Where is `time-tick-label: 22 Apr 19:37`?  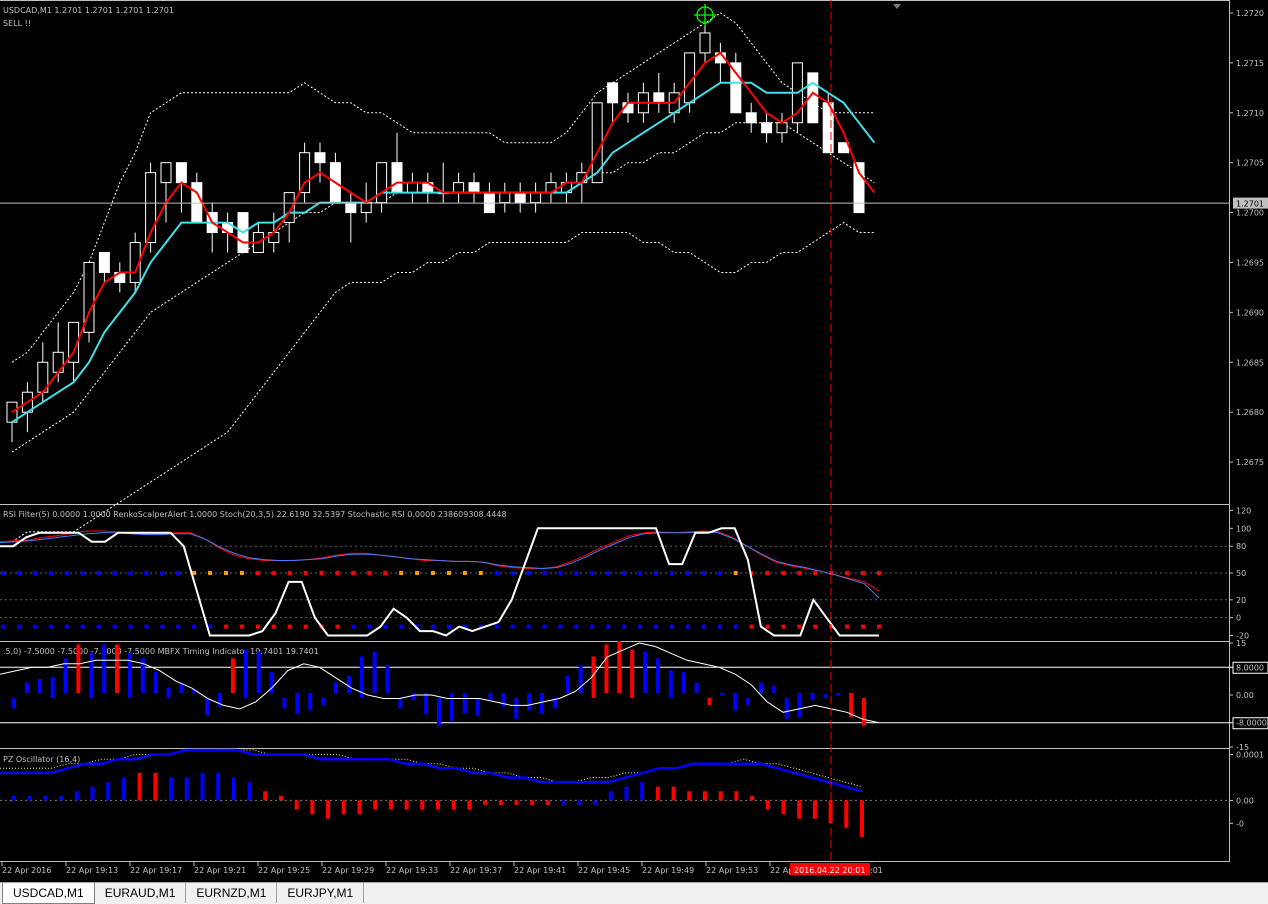
time-tick-label: 22 Apr 19:37 is located at coordinates (476, 870).